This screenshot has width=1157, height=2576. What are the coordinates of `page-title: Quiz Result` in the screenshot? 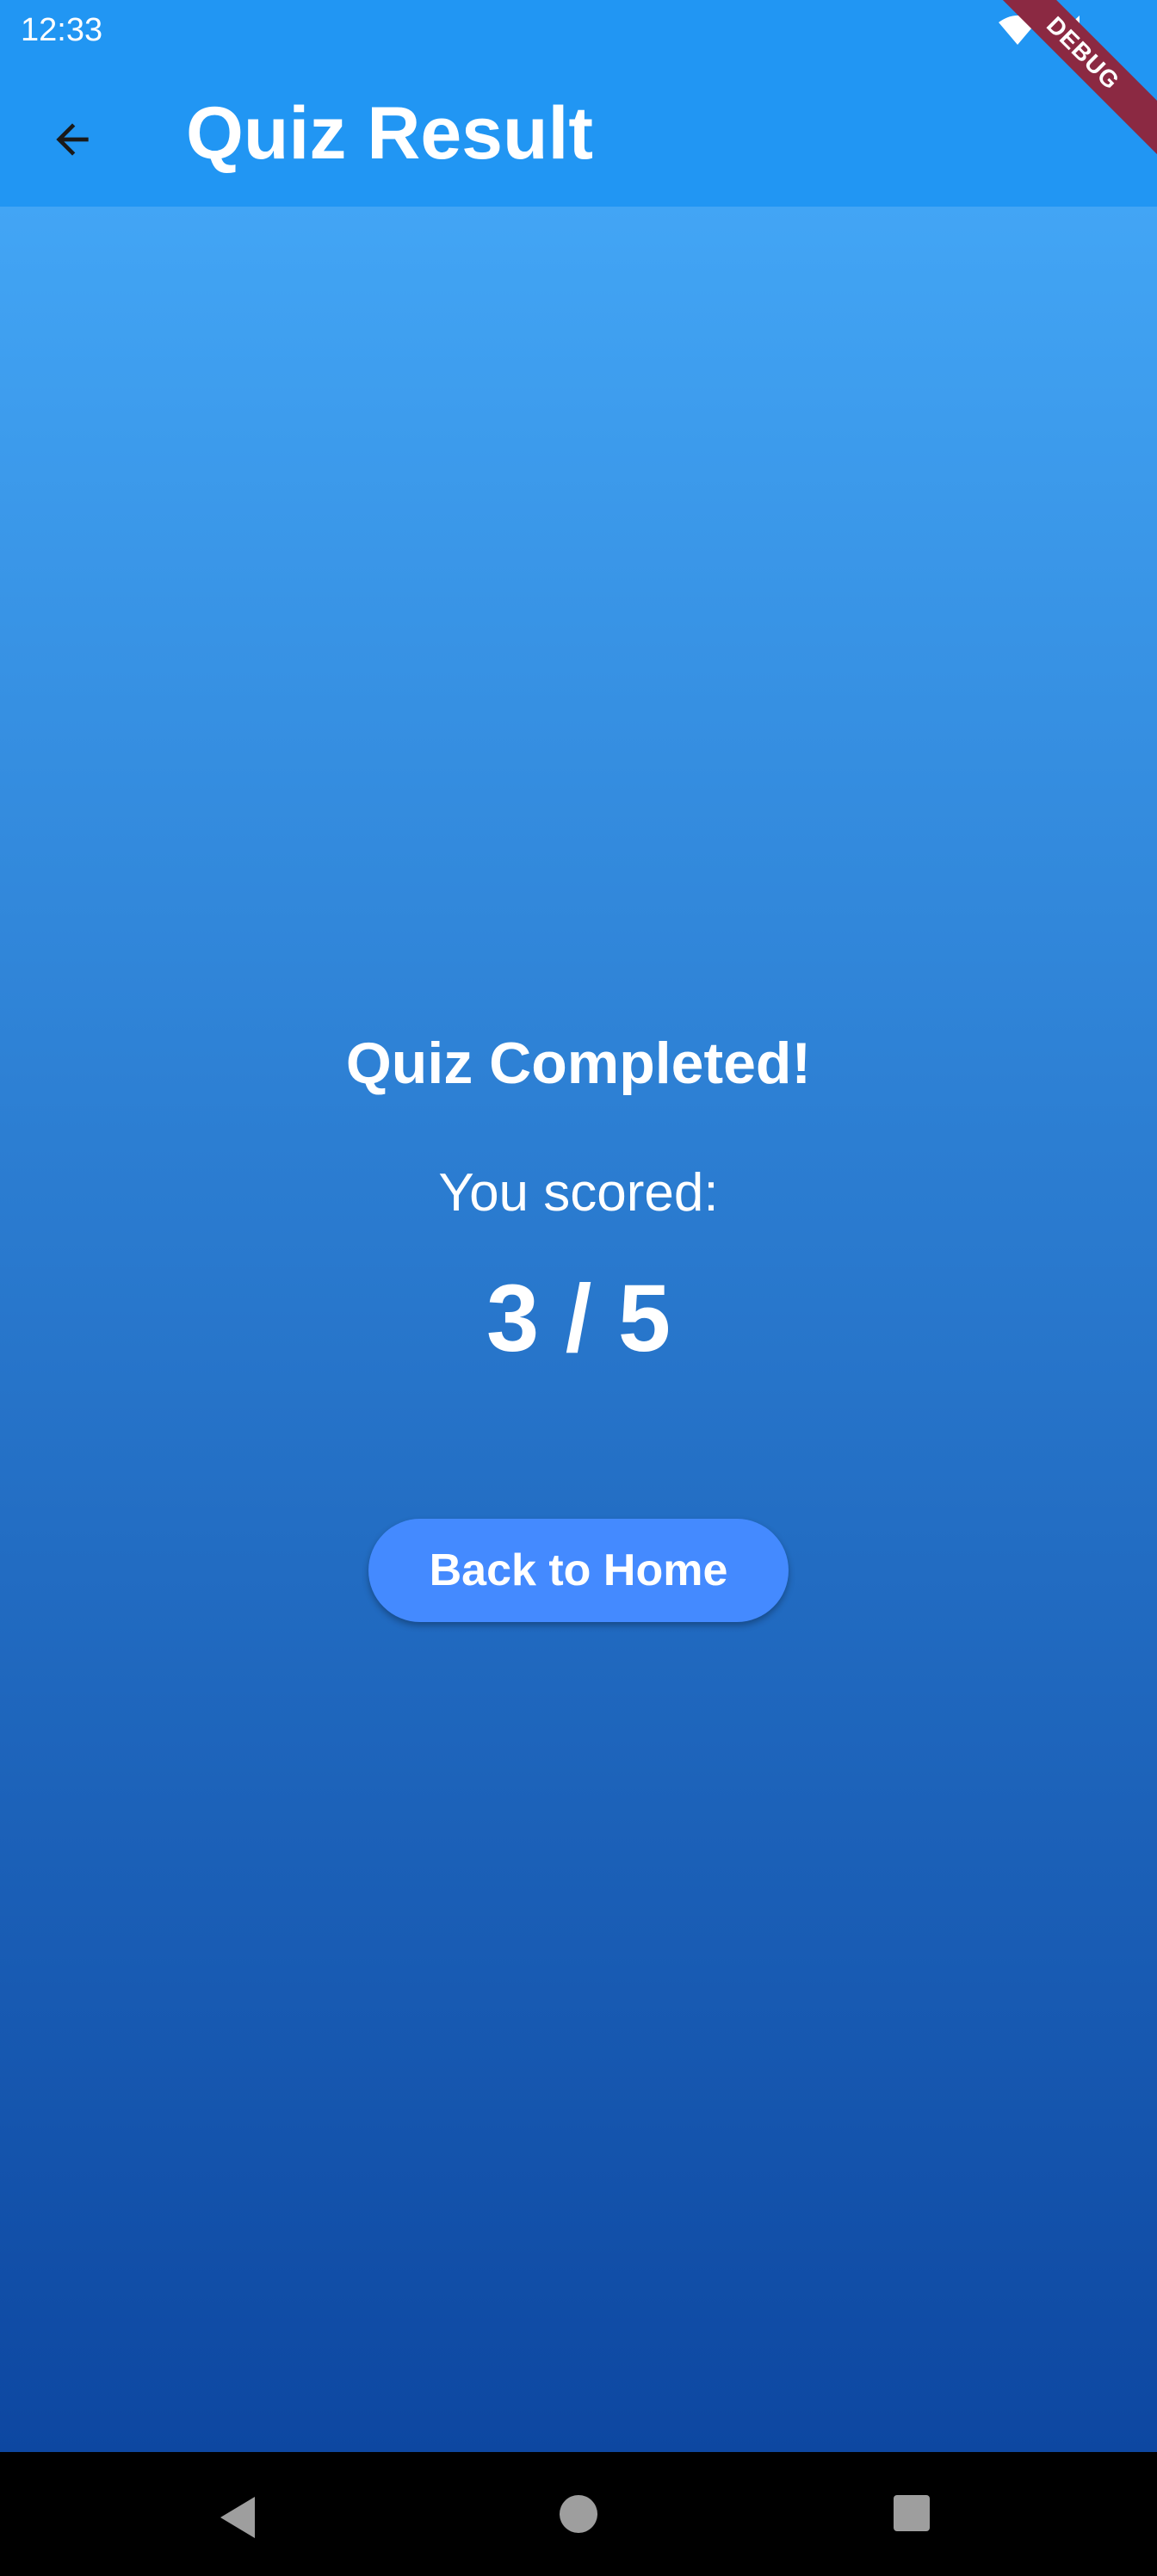 It's located at (390, 133).